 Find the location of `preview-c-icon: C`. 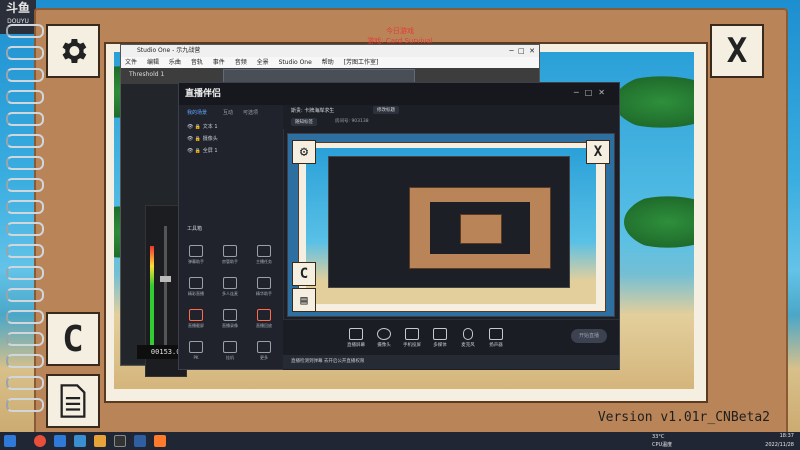

preview-c-icon: C is located at coordinates (304, 274).